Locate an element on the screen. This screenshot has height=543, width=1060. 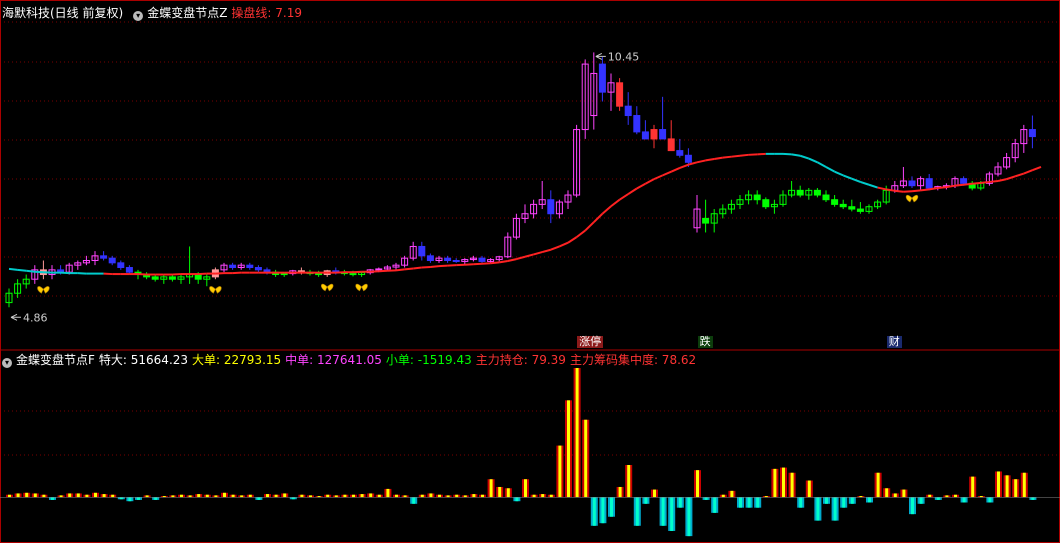
indicator-menu-icon: ▾ is located at coordinates (138, 16).